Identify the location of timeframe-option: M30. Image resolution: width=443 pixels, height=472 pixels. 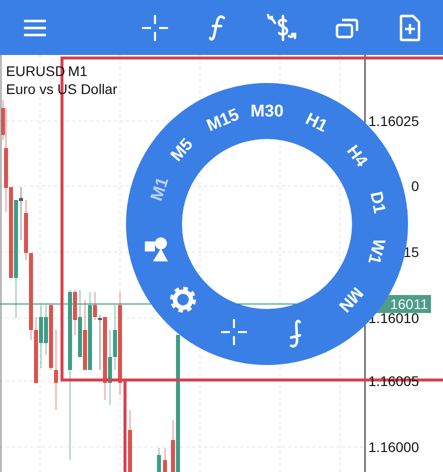
(267, 111).